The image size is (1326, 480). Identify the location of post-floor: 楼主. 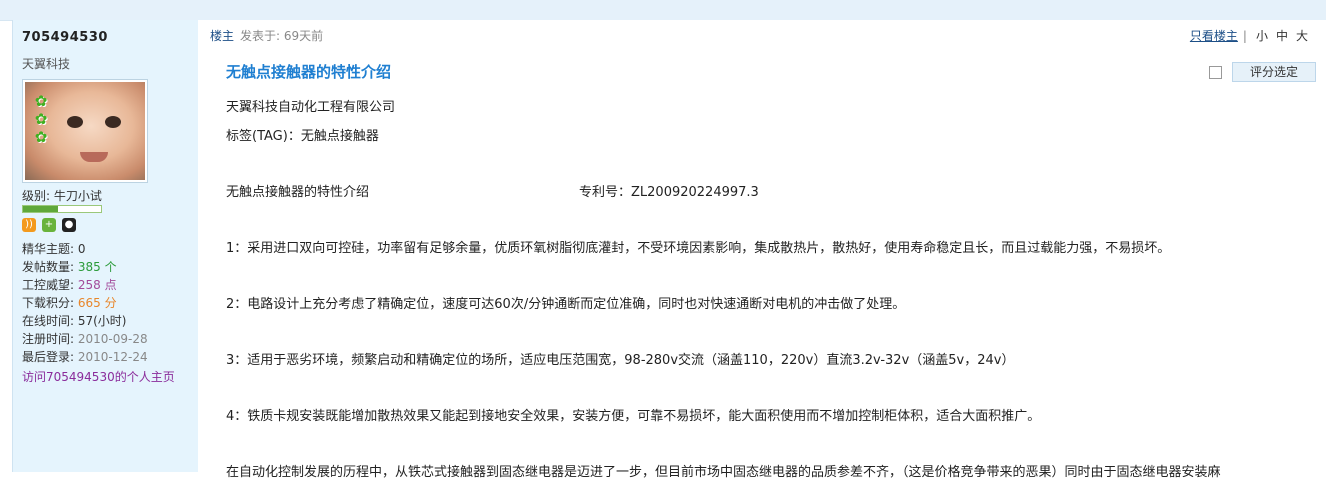
(222, 36).